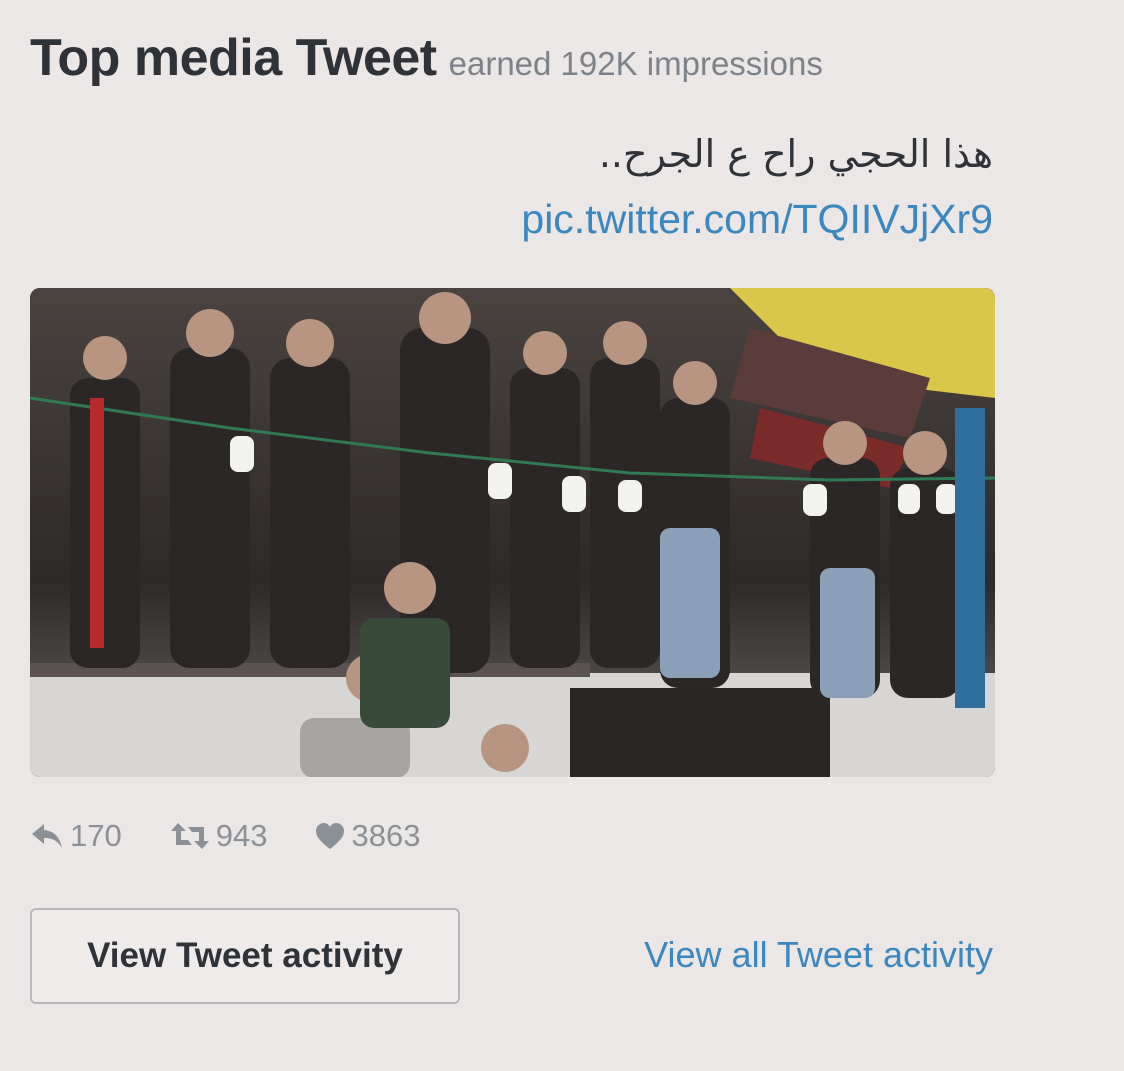  I want to click on card-header: Top media Tweet earned 192K impressions, so click(426, 58).